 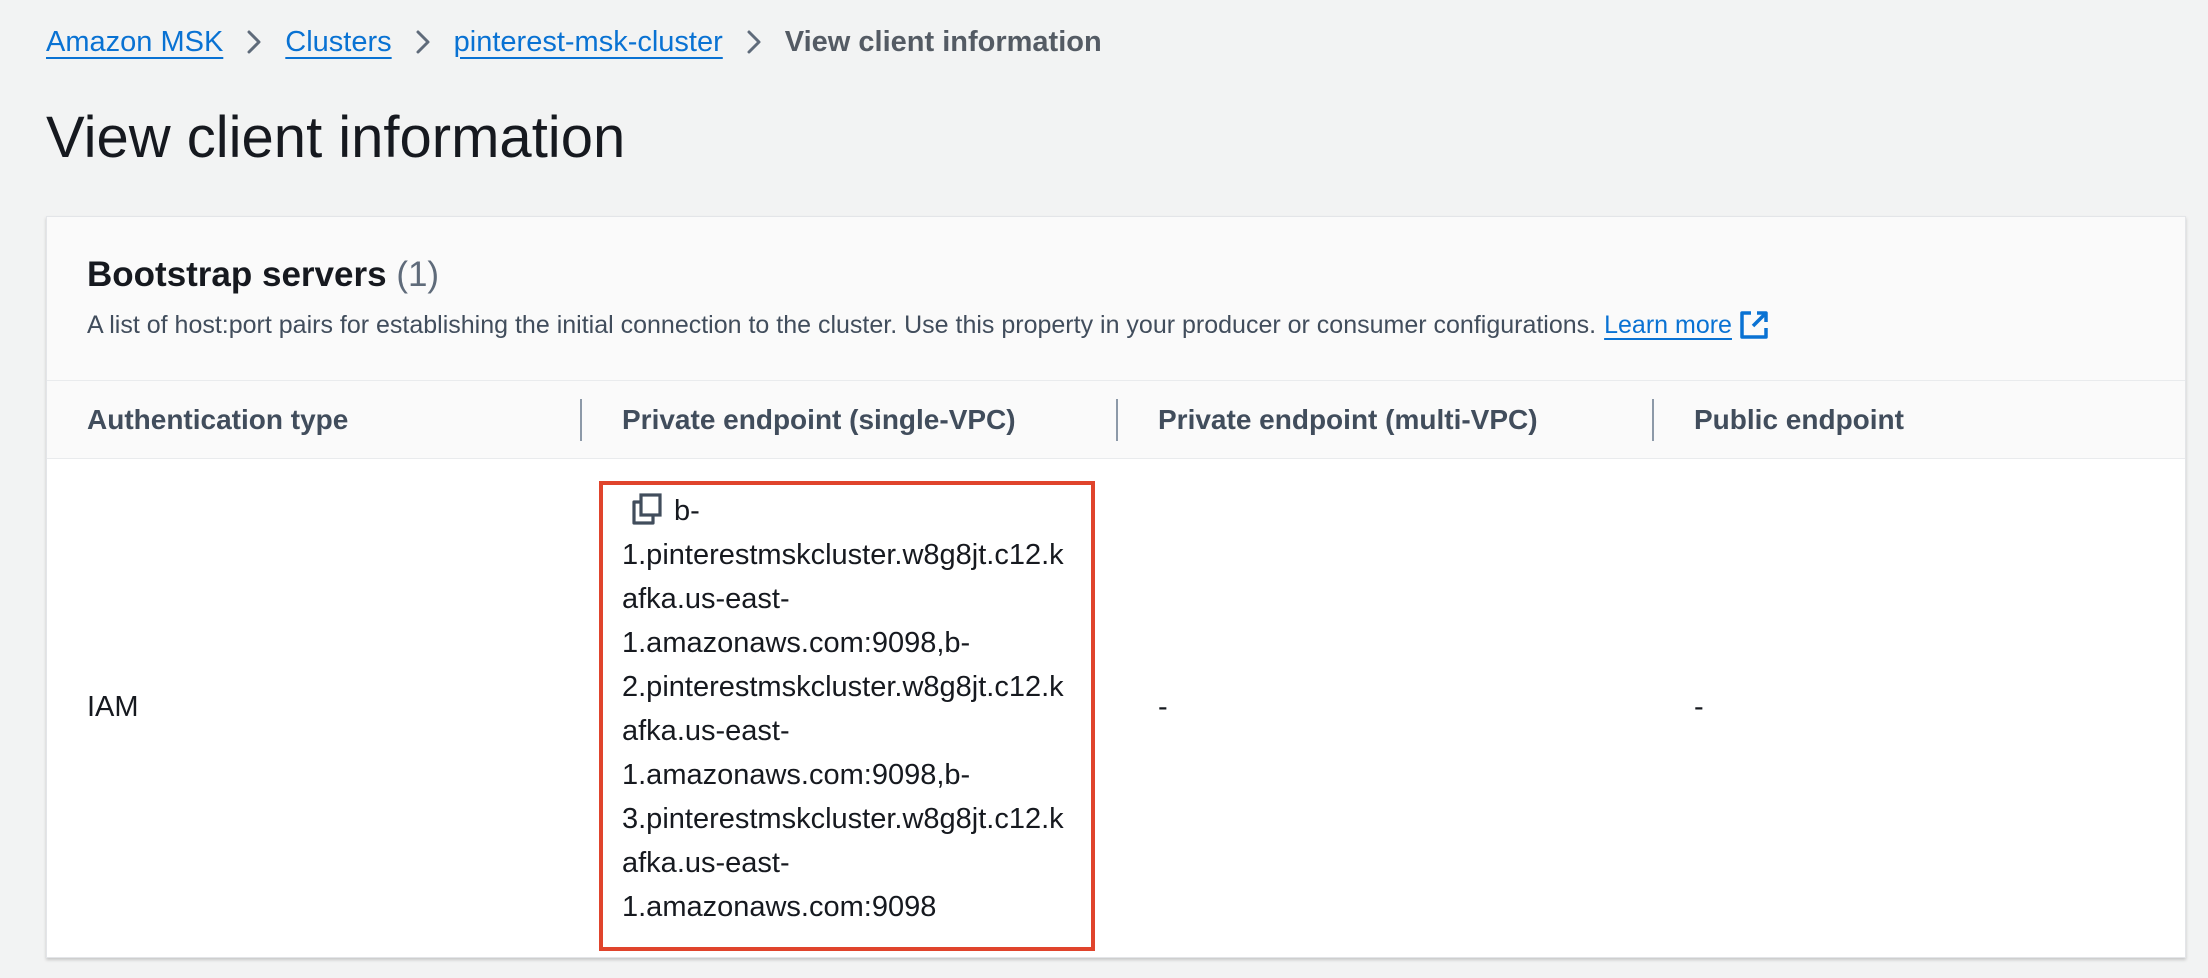 What do you see at coordinates (843, 819) in the screenshot?
I see `endpoint-line: 3.pinterestmskcluster.w8g8jt.c12.k` at bounding box center [843, 819].